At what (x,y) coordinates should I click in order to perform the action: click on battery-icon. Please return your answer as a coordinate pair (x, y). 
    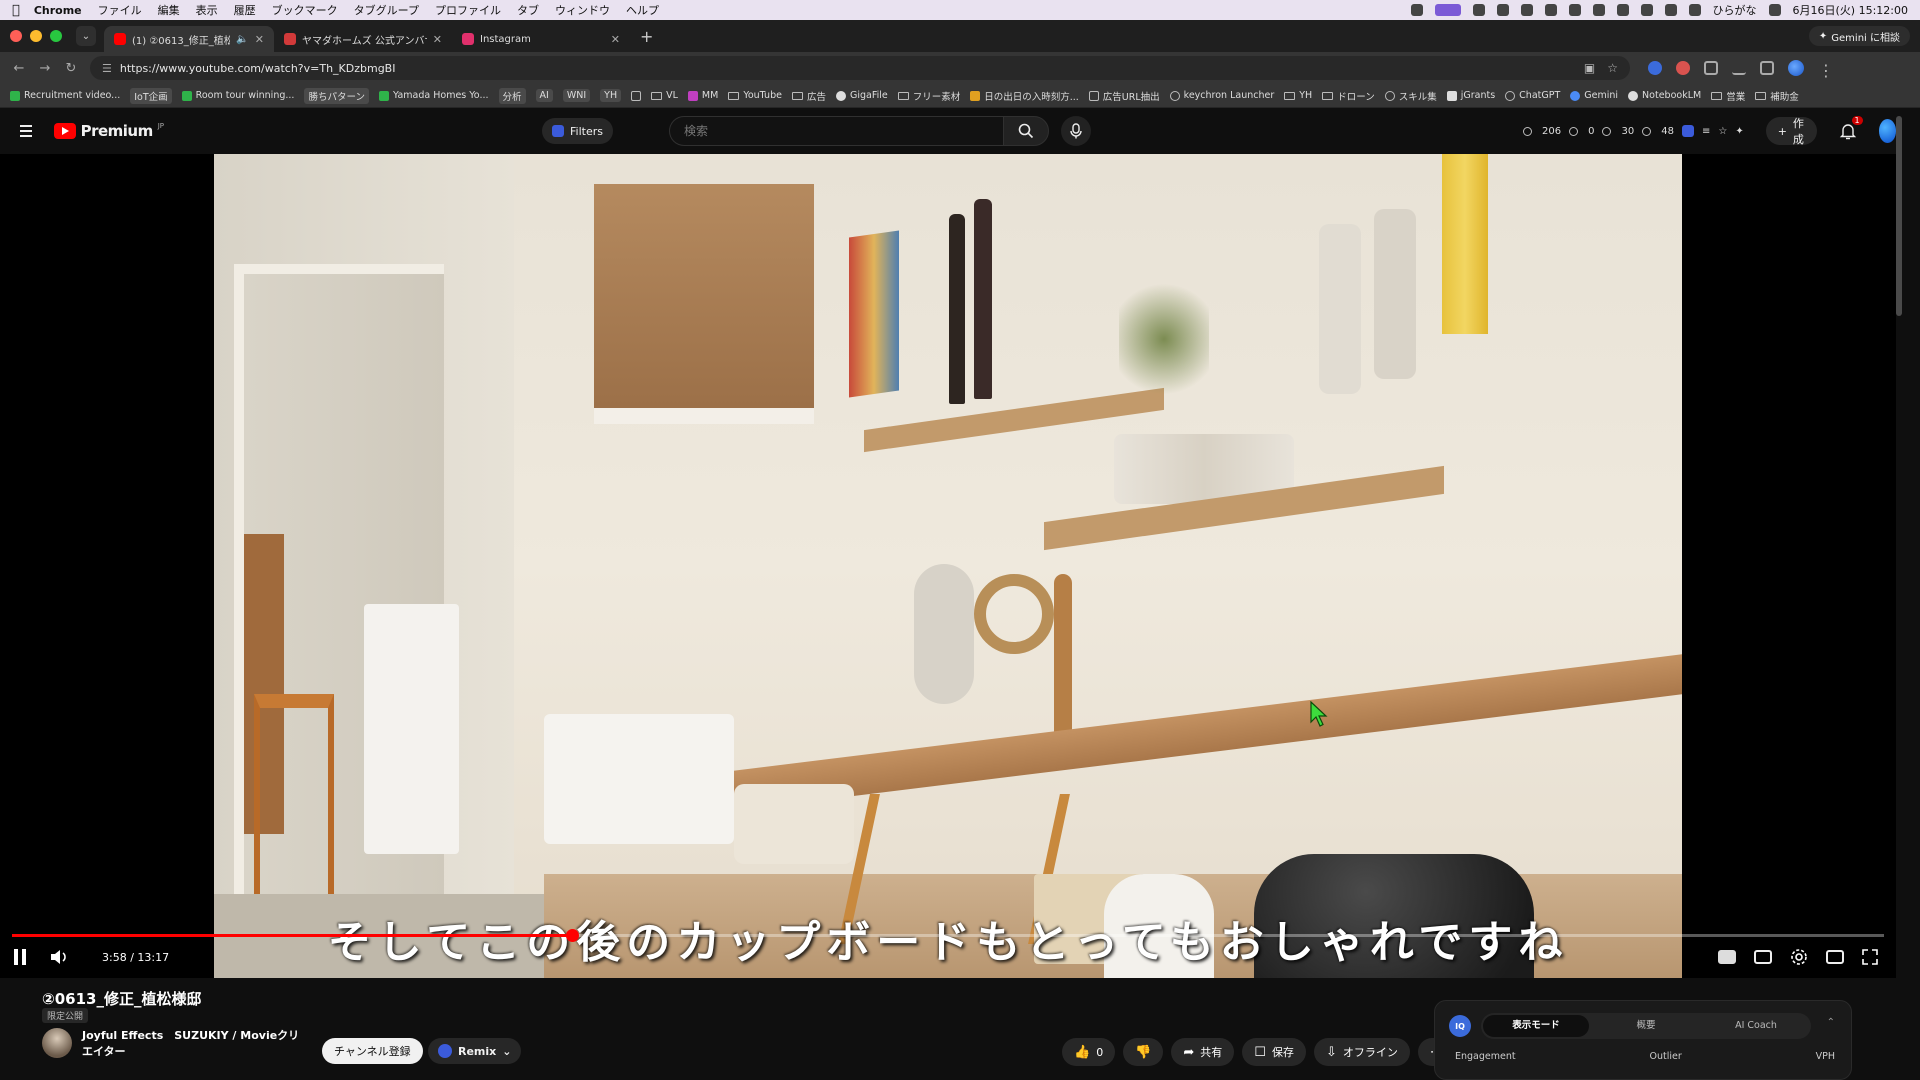
    Looking at the image, I should click on (1622, 10).